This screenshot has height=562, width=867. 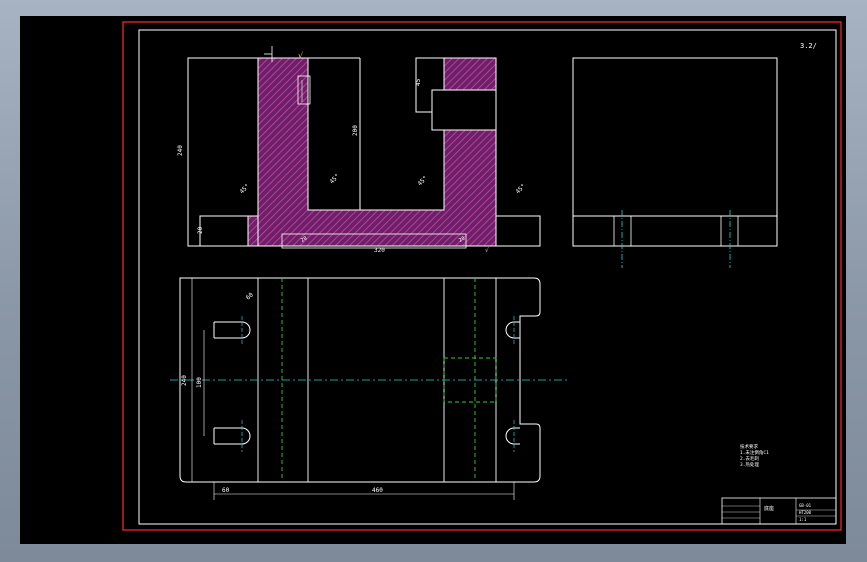 What do you see at coordinates (805, 512) in the screenshot?
I see `svg-text: HT200` at bounding box center [805, 512].